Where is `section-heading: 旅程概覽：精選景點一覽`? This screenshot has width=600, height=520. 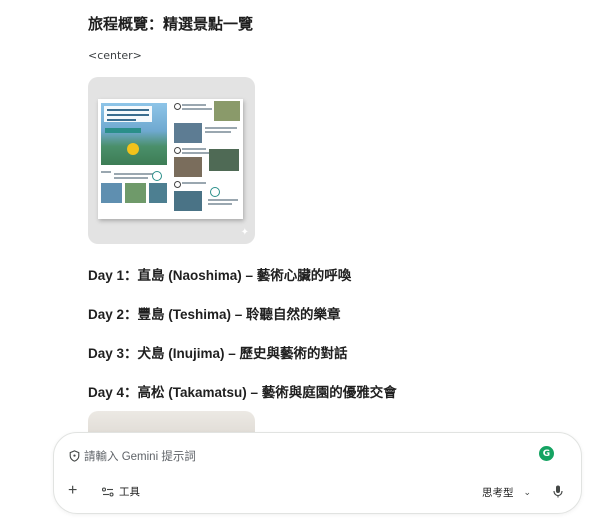
section-heading: 旅程概覽：精選景點一覽 is located at coordinates (171, 24).